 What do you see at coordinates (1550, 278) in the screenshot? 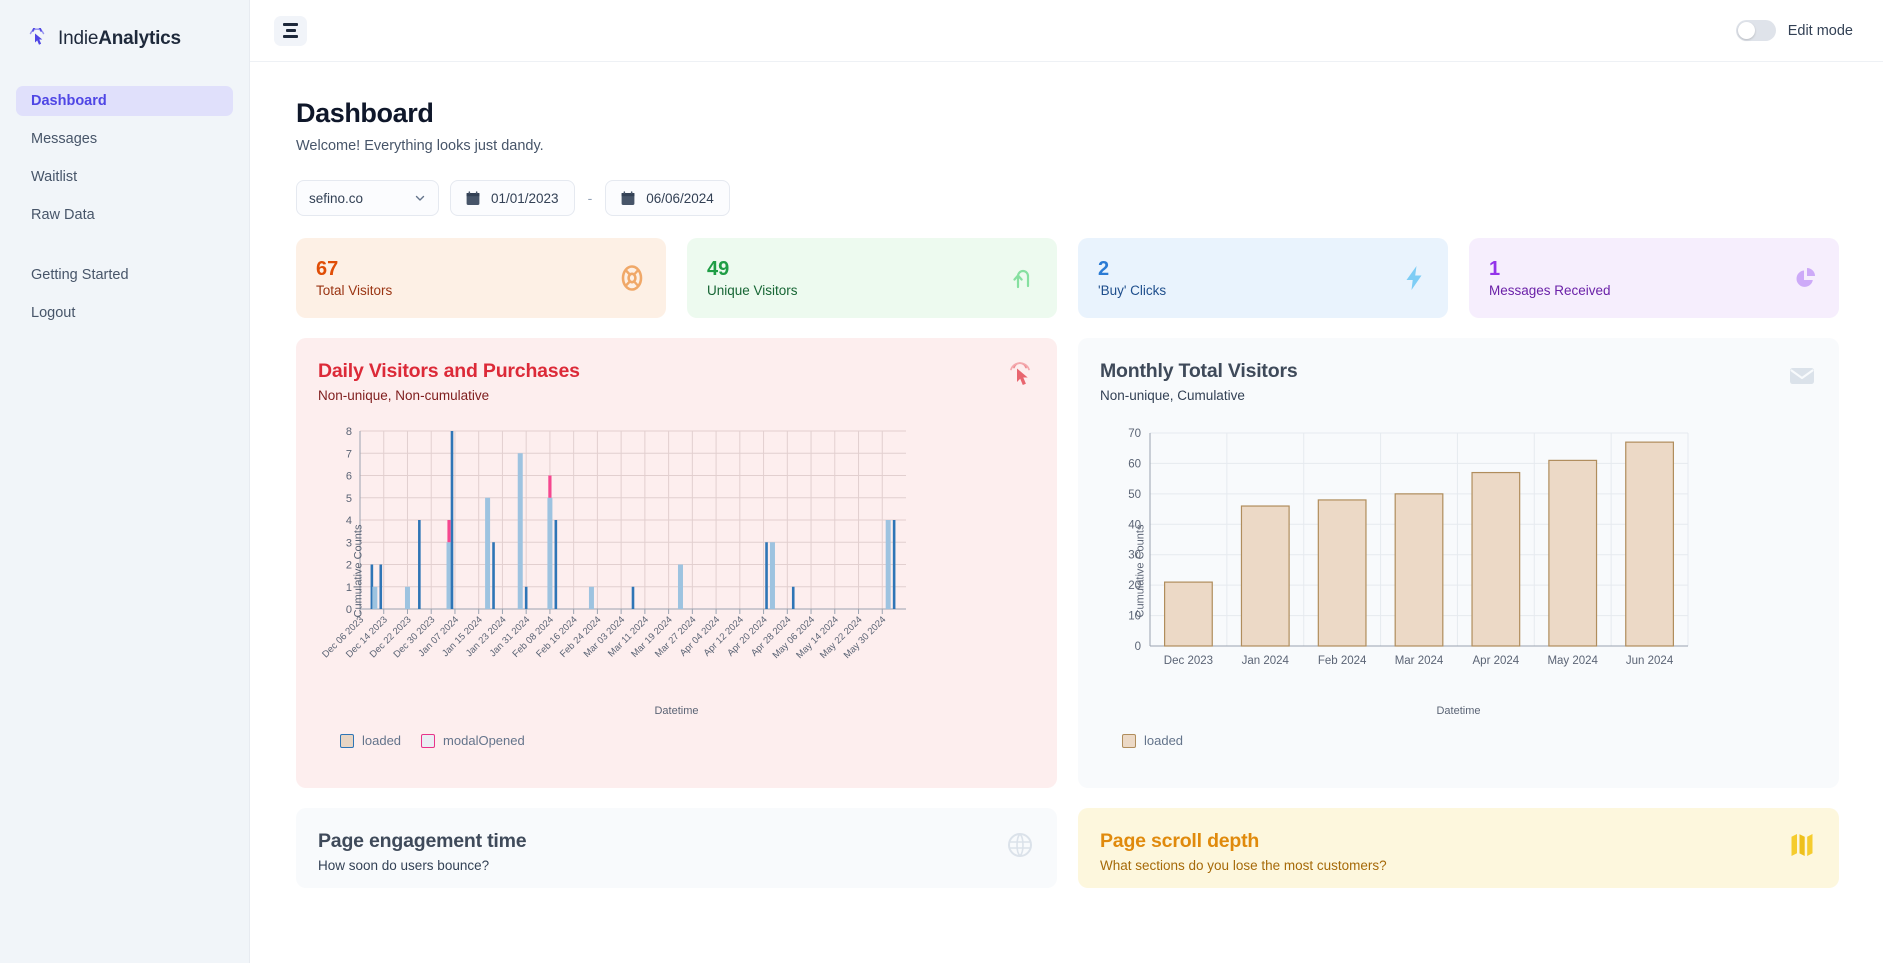
I see `kpi-text: 1 Messages Received` at bounding box center [1550, 278].